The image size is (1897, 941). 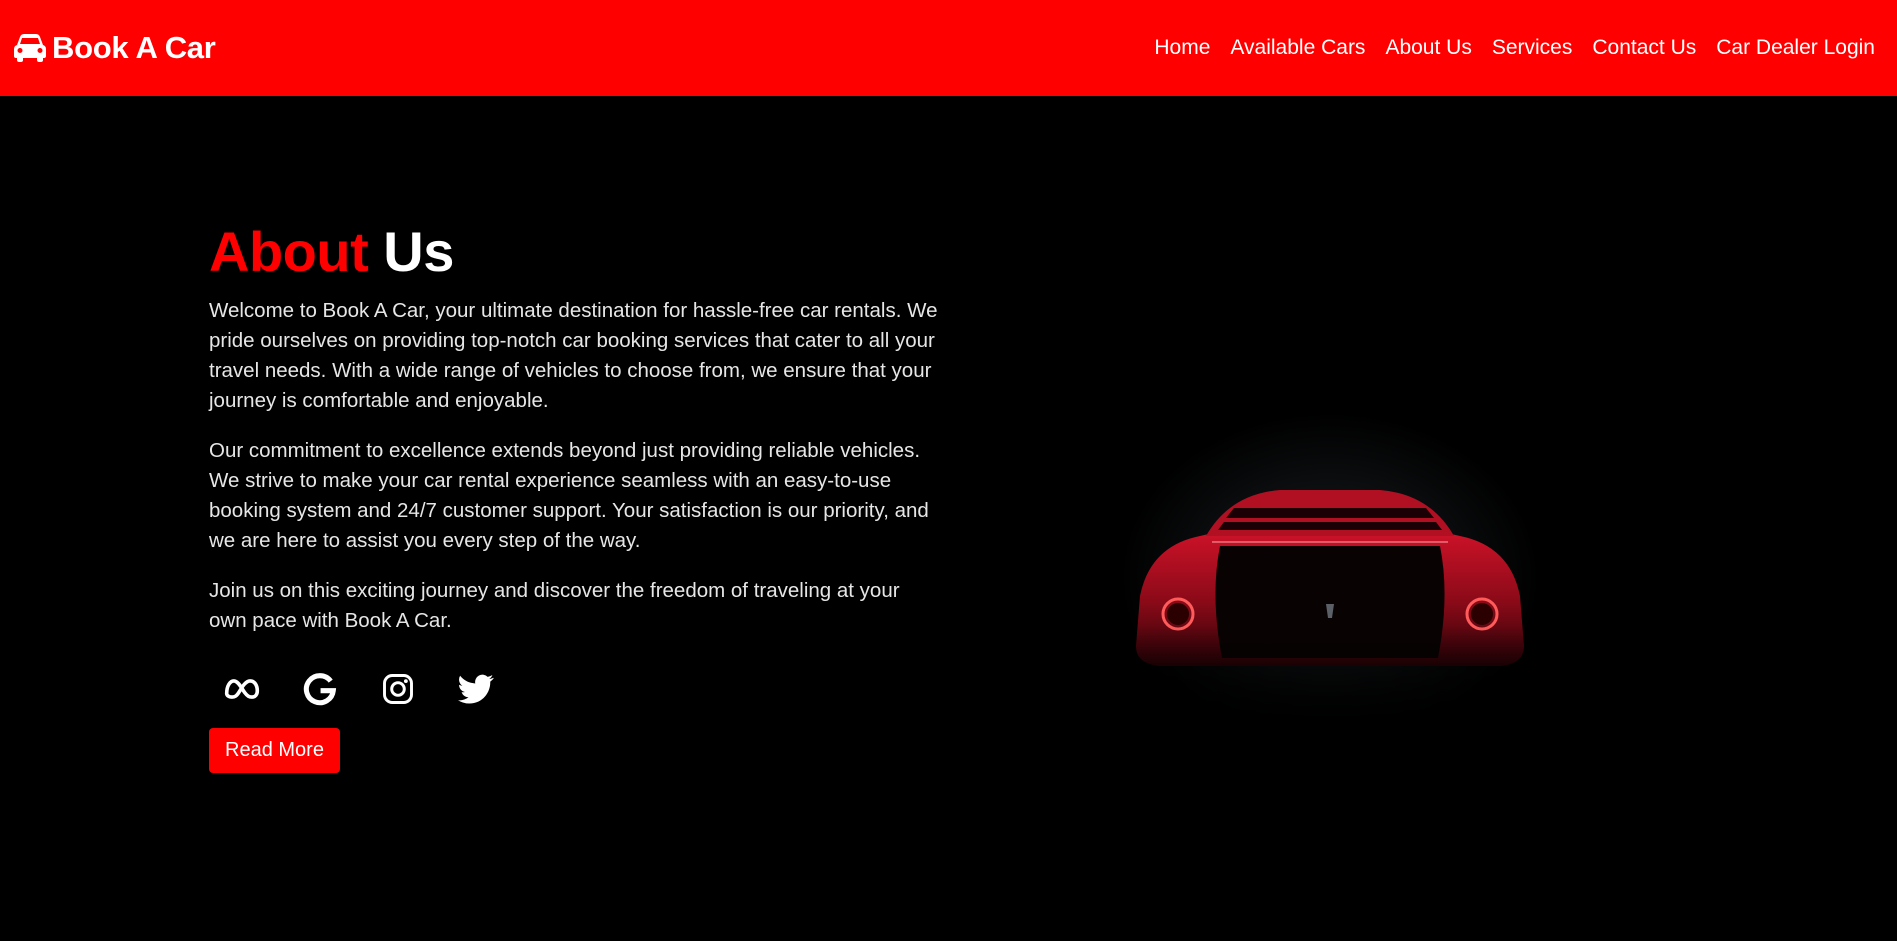 I want to click on nav-link-car-dealer-login: Car Dealer Login, so click(x=1795, y=47).